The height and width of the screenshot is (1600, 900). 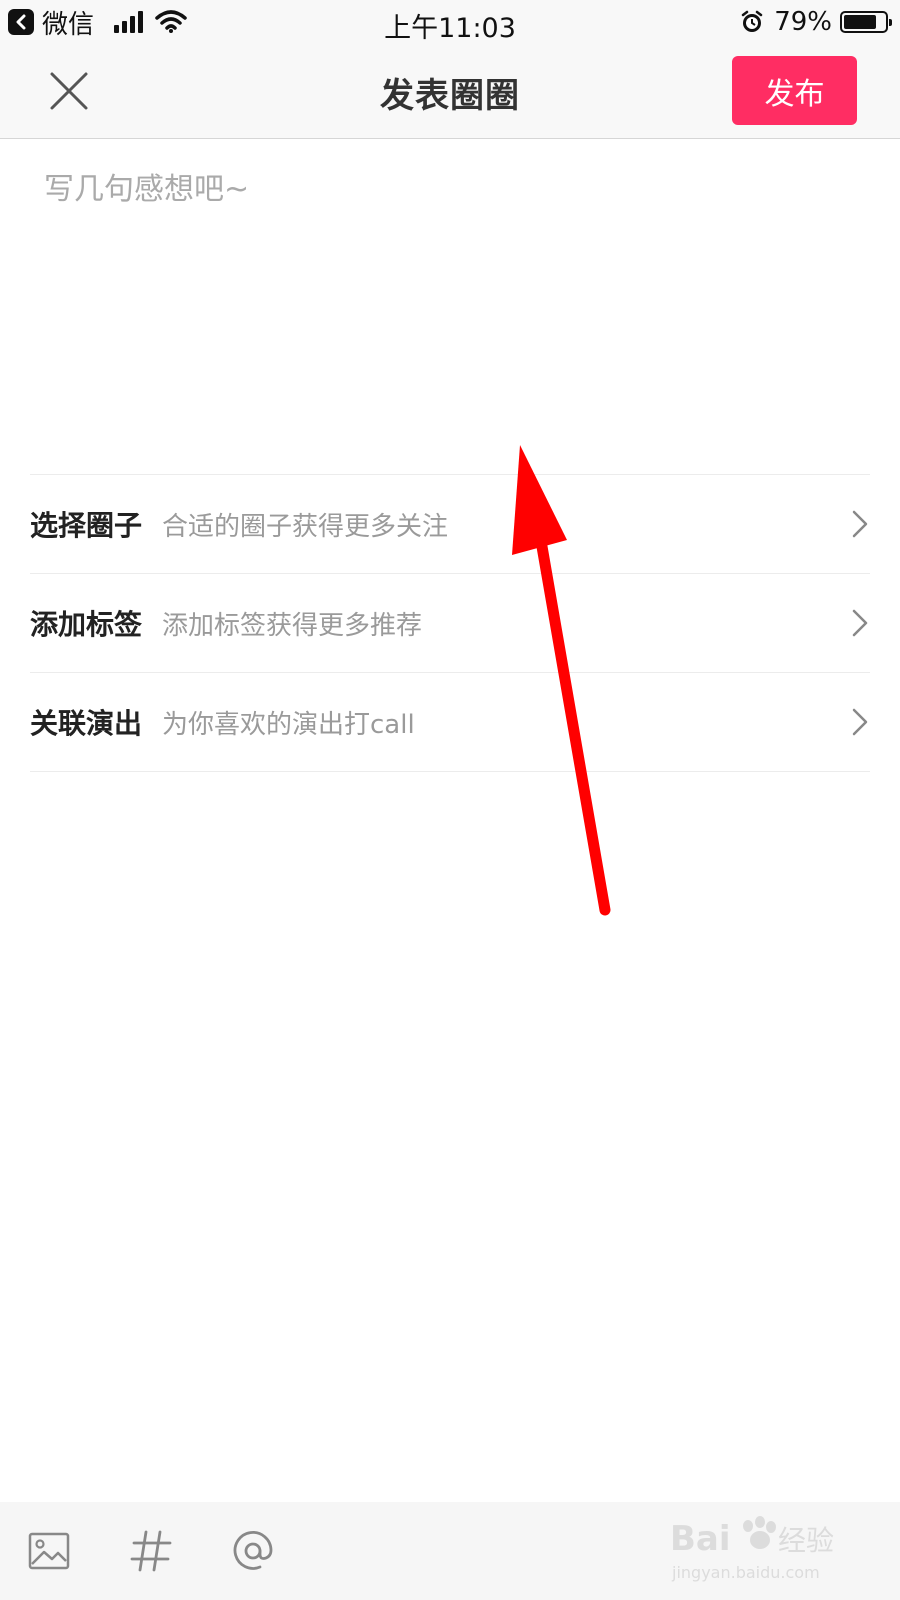 I want to click on option-add-tag: 添加标签 添加标签获得更多推荐, so click(x=450, y=623).